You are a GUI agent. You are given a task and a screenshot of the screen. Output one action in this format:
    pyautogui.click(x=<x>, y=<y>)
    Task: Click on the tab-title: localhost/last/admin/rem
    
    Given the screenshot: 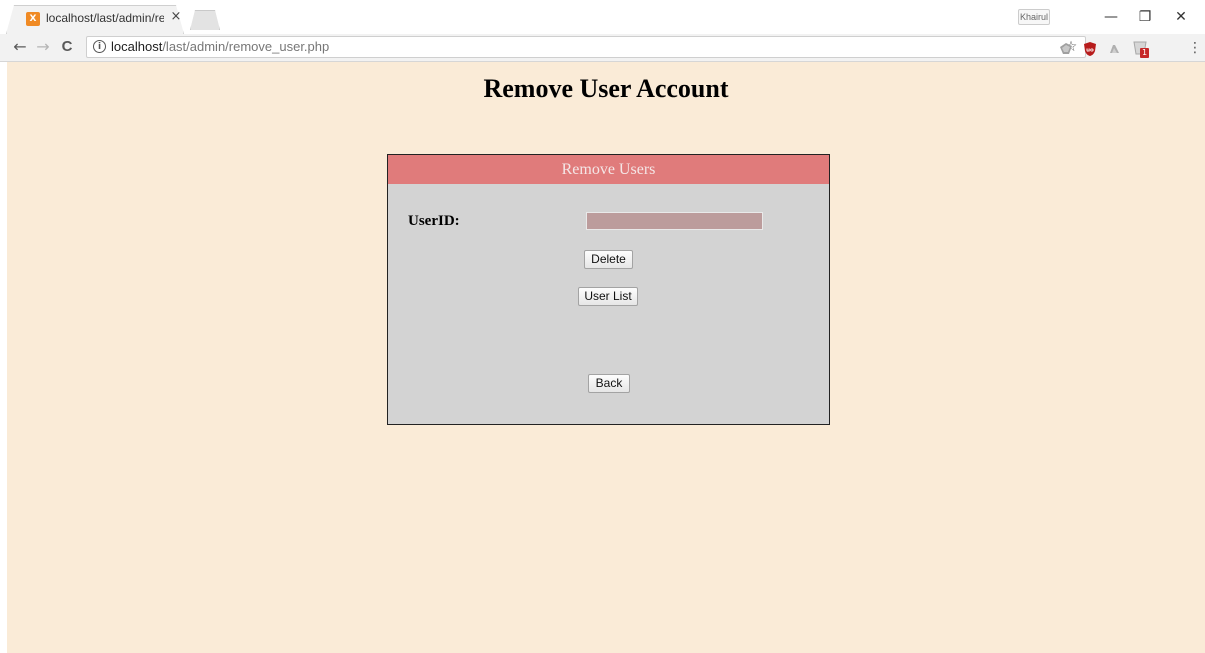 What is the action you would take?
    pyautogui.click(x=105, y=18)
    